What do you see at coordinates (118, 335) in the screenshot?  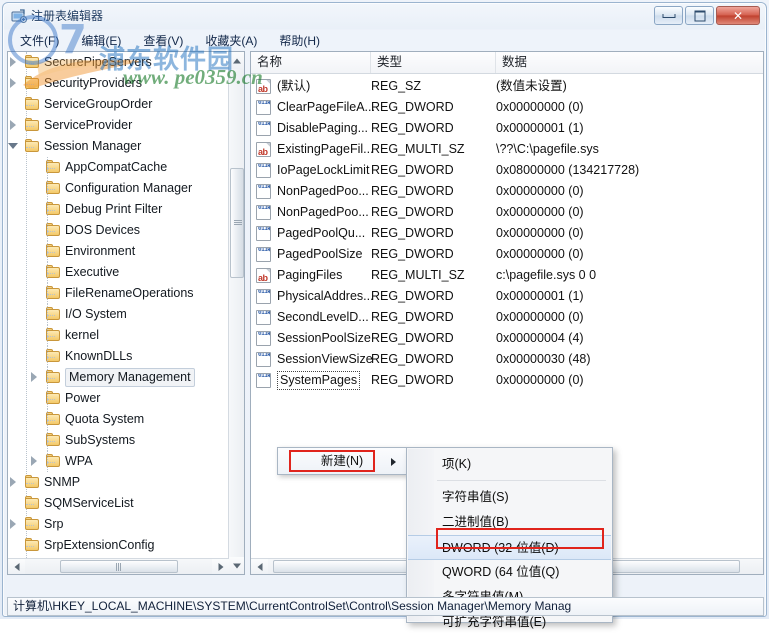 I see `tree-node: kernel` at bounding box center [118, 335].